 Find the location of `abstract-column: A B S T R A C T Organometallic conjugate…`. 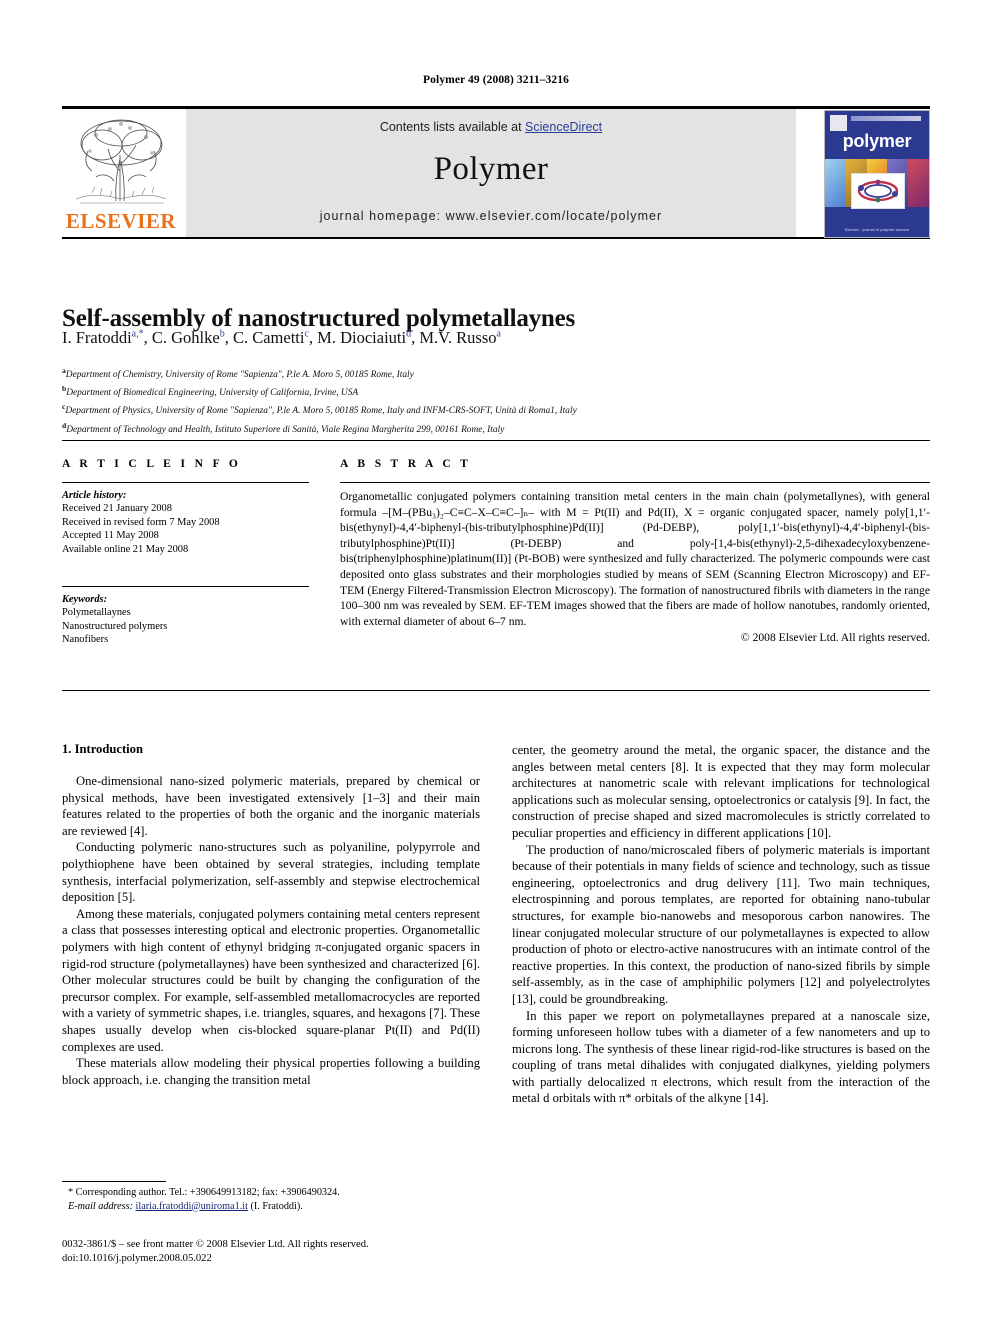

abstract-column: A B S T R A C T Organometallic conjugate… is located at coordinates (635, 551).